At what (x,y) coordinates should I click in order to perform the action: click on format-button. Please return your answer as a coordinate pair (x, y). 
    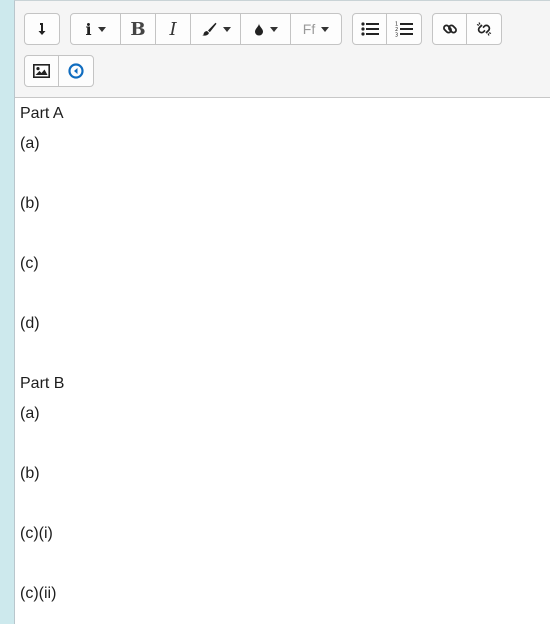
    Looking at the image, I should click on (42, 29).